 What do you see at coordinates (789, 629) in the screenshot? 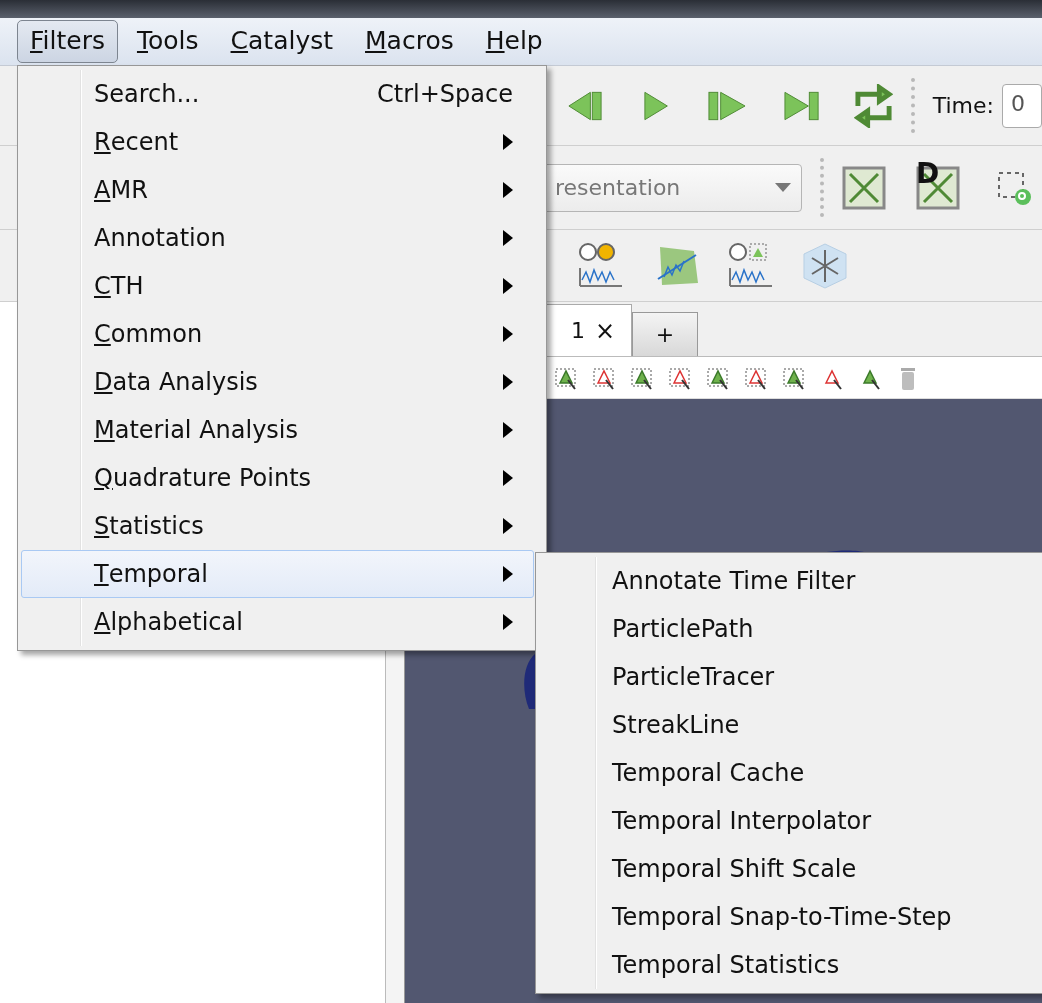
I see `menu-item: ParticlePath` at bounding box center [789, 629].